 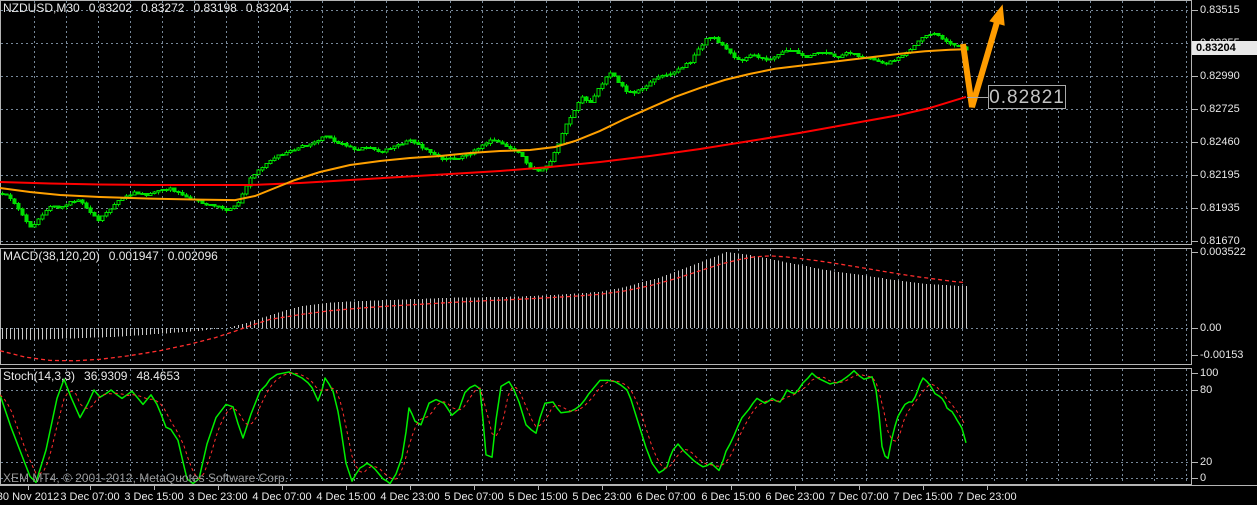 I want to click on price-axis-label: 20, so click(x=1206, y=462).